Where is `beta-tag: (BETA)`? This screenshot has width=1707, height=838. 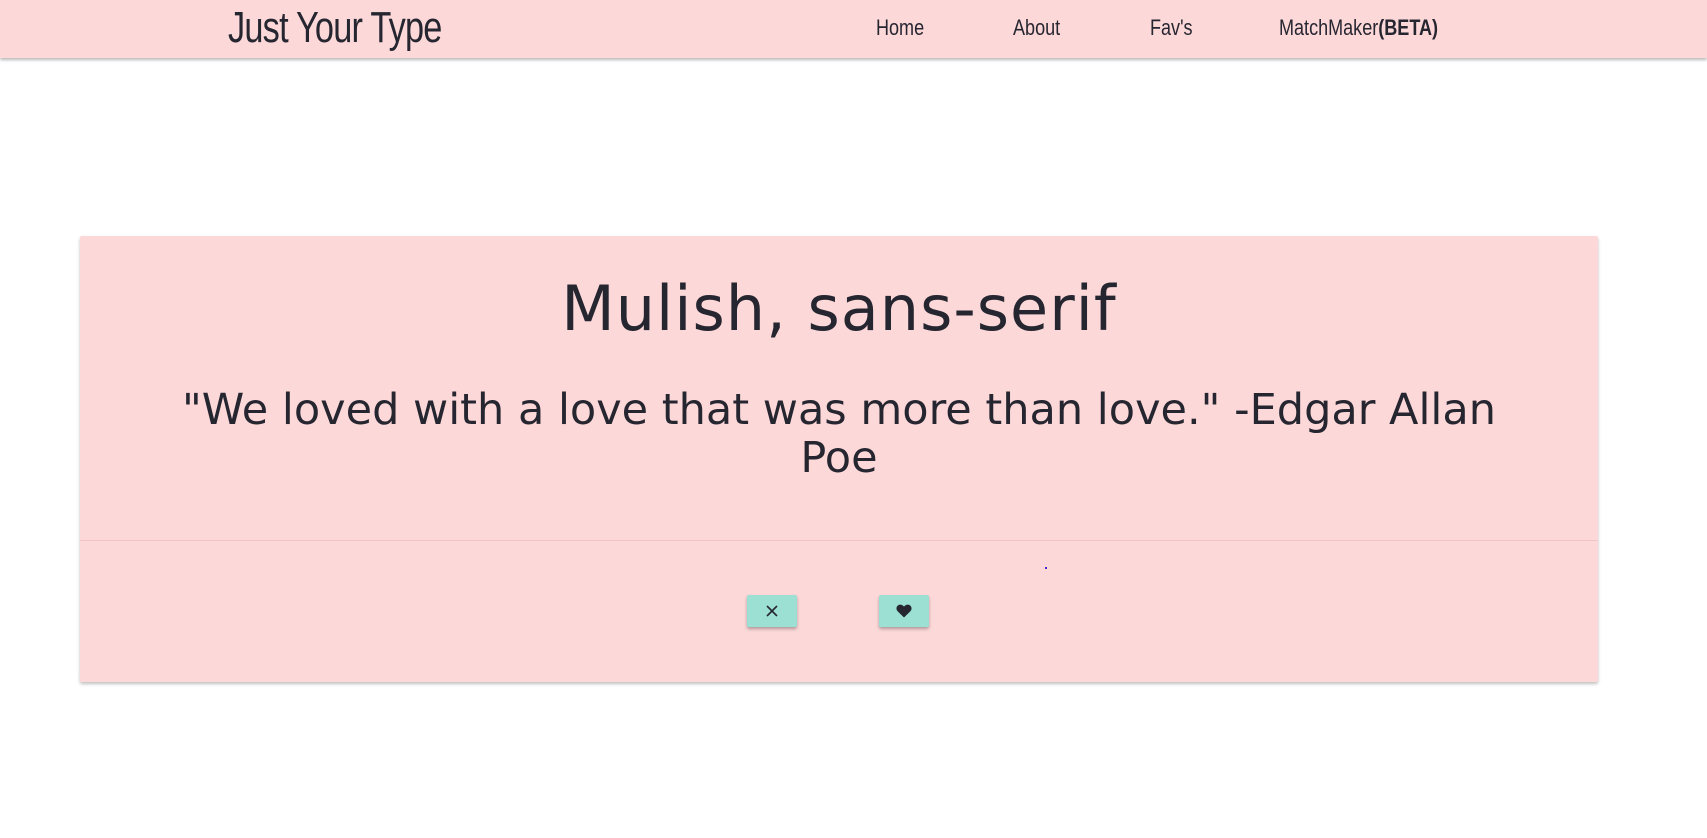
beta-tag: (BETA) is located at coordinates (1408, 27).